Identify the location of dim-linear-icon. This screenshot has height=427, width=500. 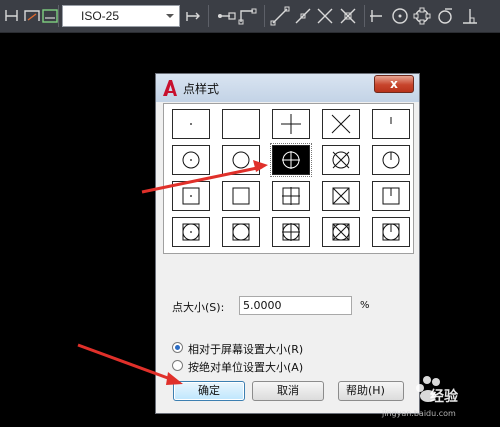
(13, 16).